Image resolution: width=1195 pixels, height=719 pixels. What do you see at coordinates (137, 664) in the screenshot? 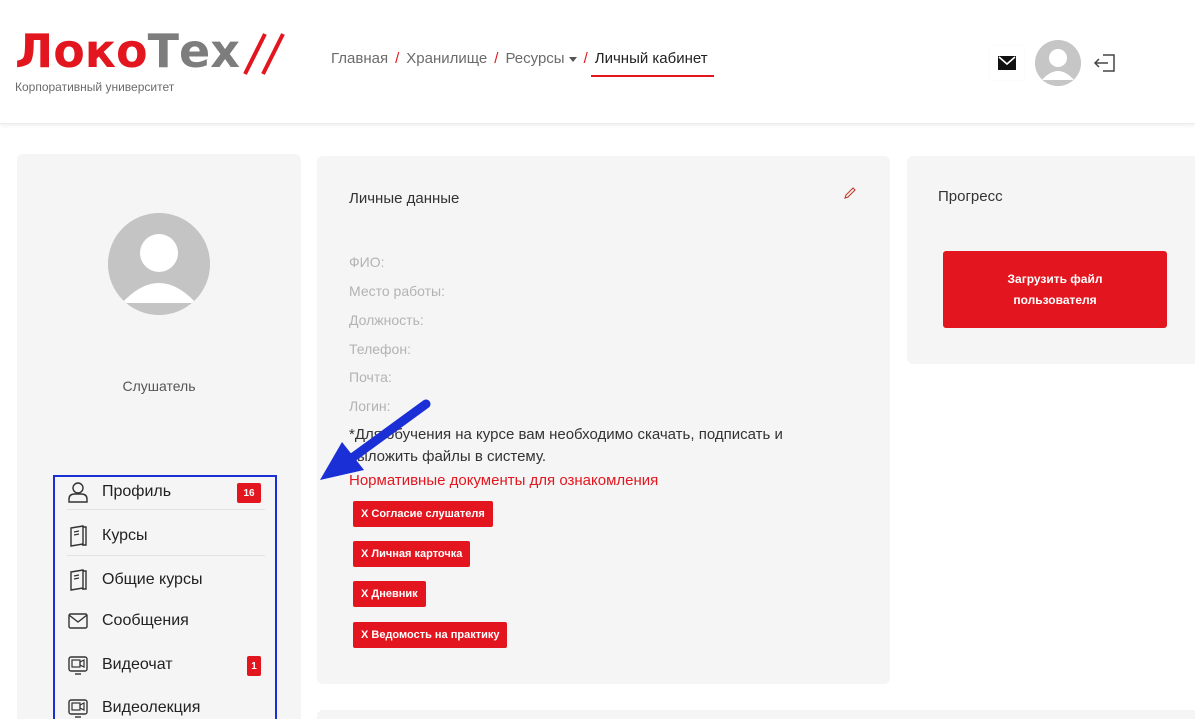
I see `sidebar-item-label: Видеочат` at bounding box center [137, 664].